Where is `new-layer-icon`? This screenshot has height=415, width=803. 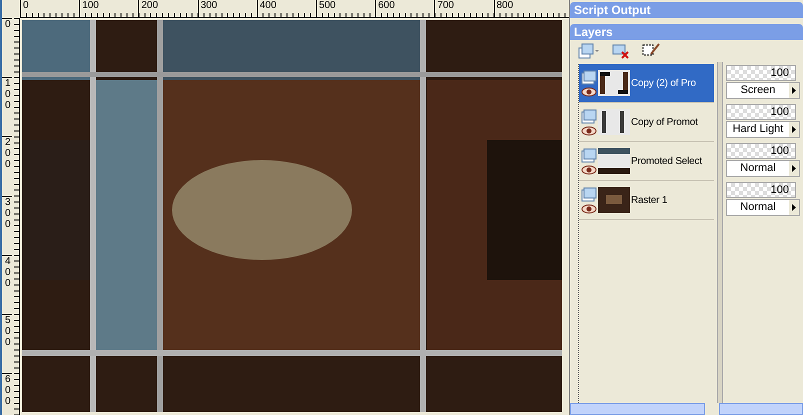
new-layer-icon is located at coordinates (589, 51).